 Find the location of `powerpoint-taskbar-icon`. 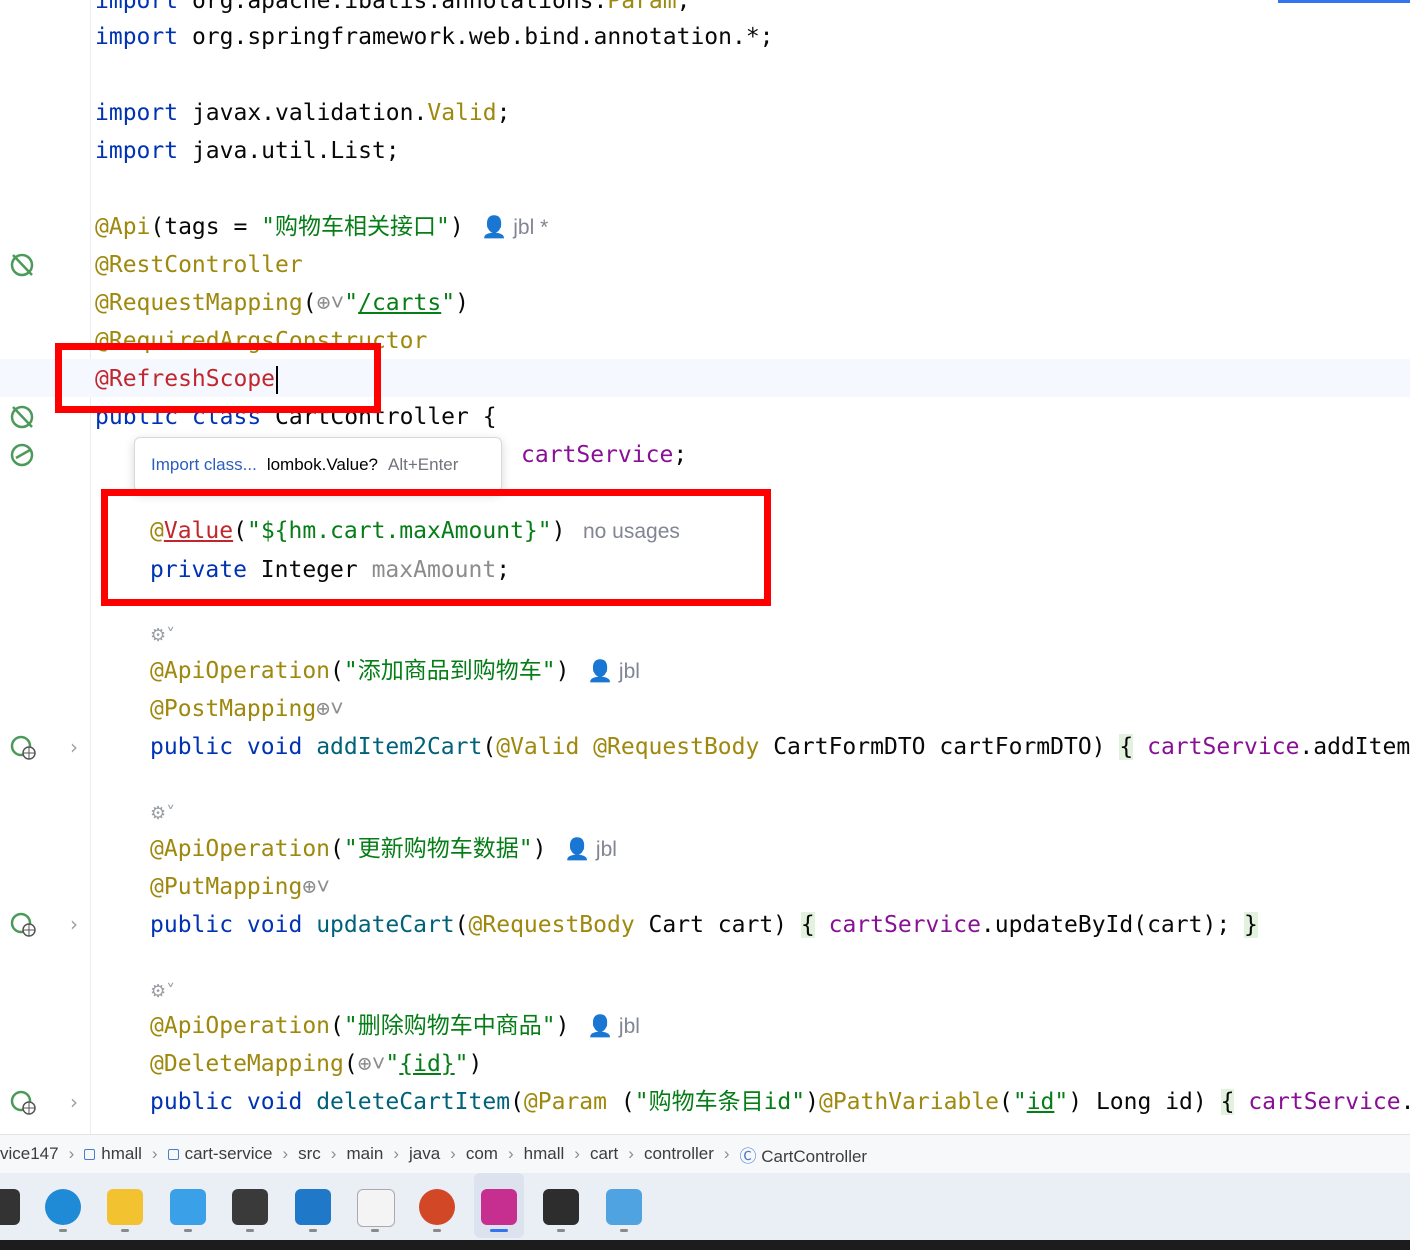

powerpoint-taskbar-icon is located at coordinates (437, 1207).